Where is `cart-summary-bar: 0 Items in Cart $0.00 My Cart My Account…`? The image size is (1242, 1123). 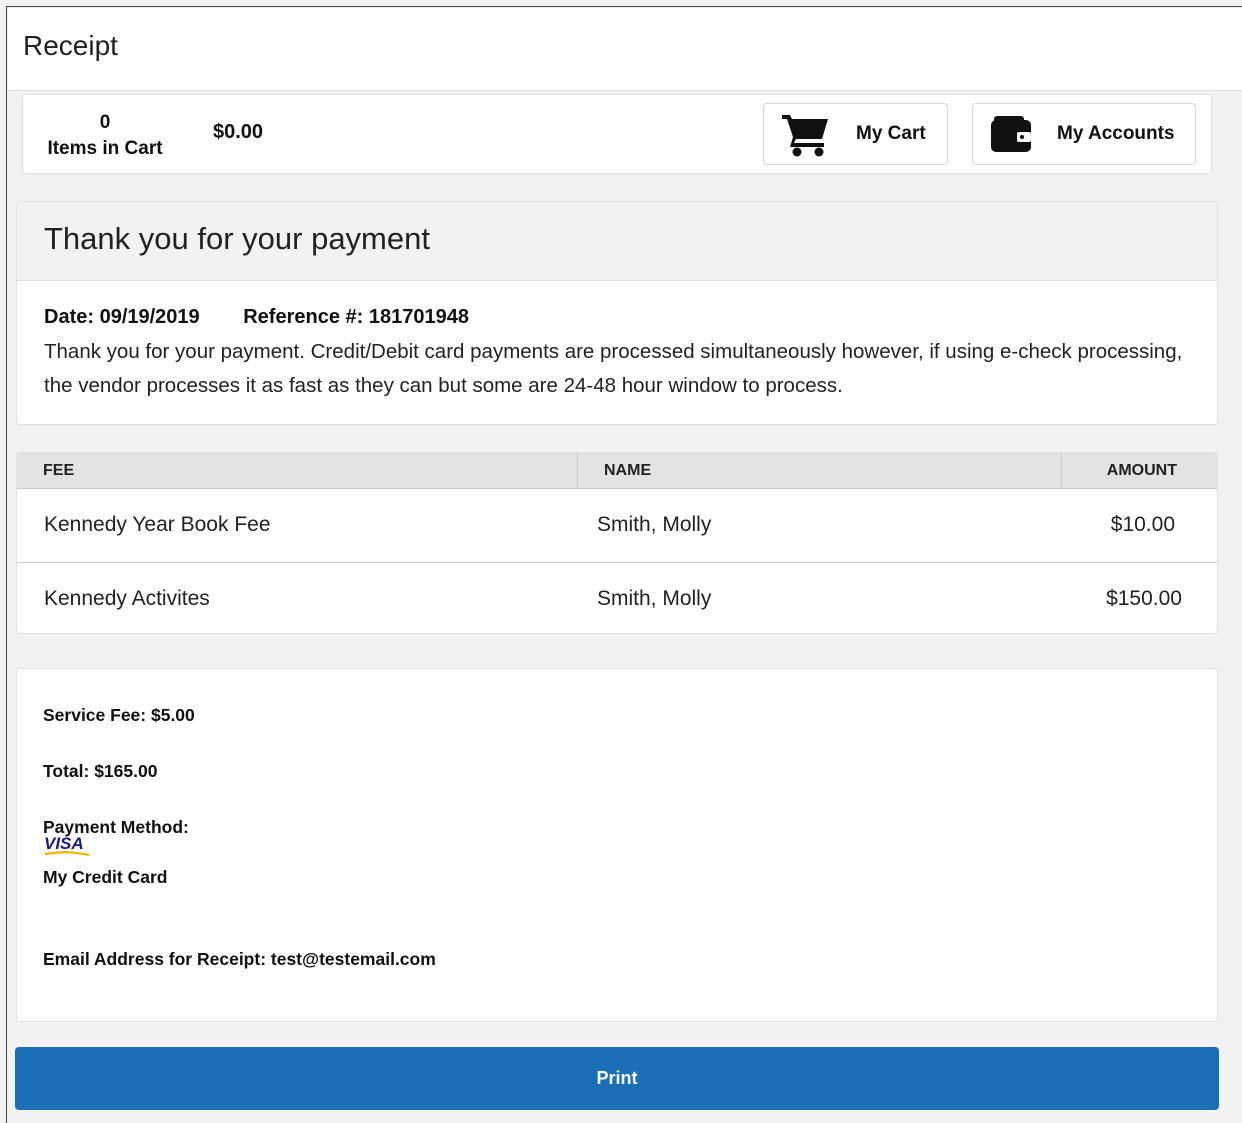
cart-summary-bar: 0 Items in Cart $0.00 My Cart My Account… is located at coordinates (617, 134).